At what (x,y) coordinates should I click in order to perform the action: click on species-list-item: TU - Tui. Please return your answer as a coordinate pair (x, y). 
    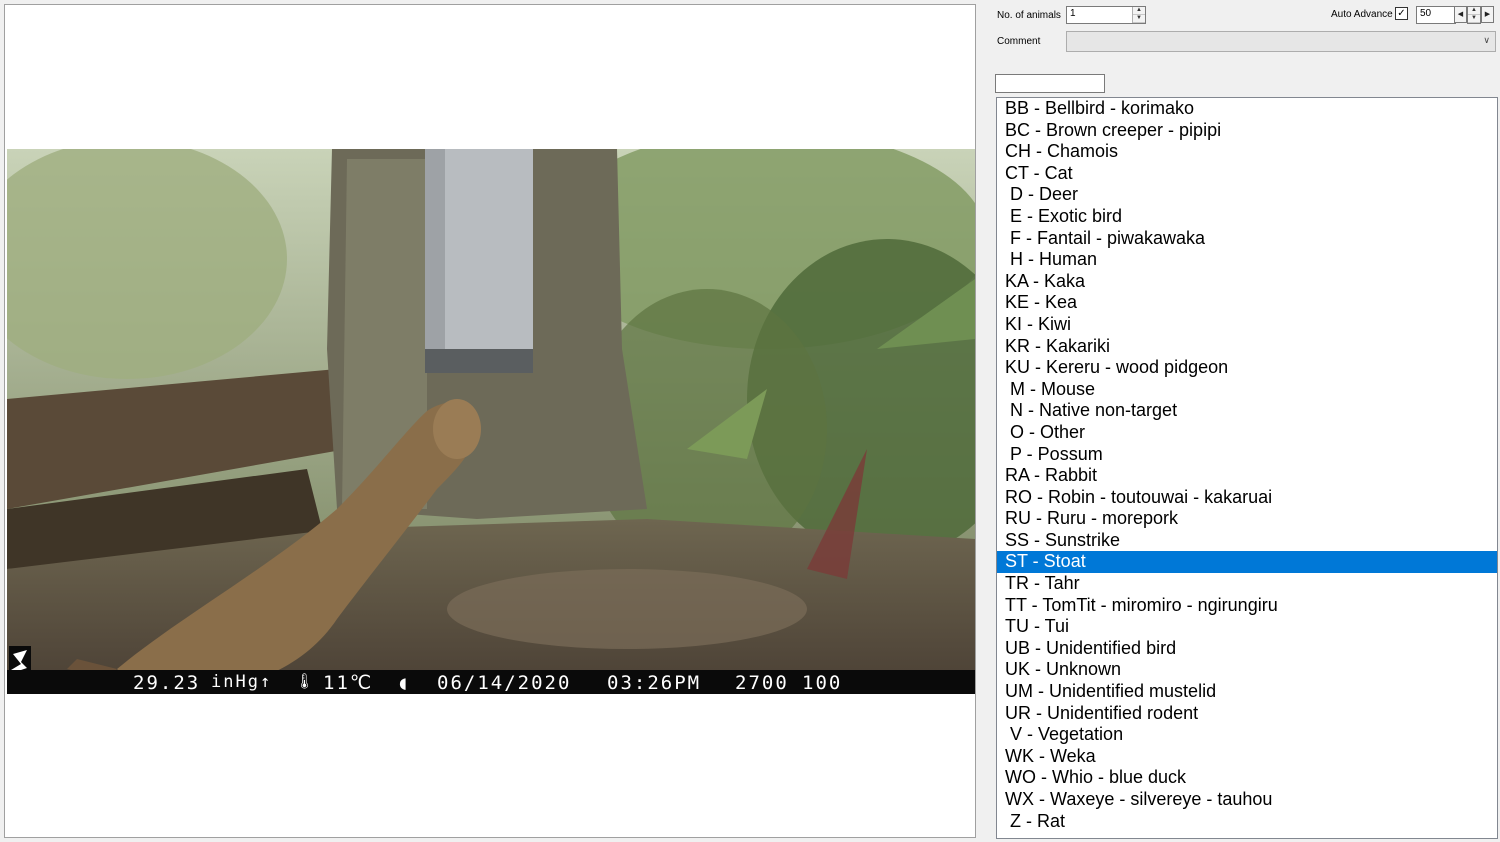
    Looking at the image, I should click on (1247, 627).